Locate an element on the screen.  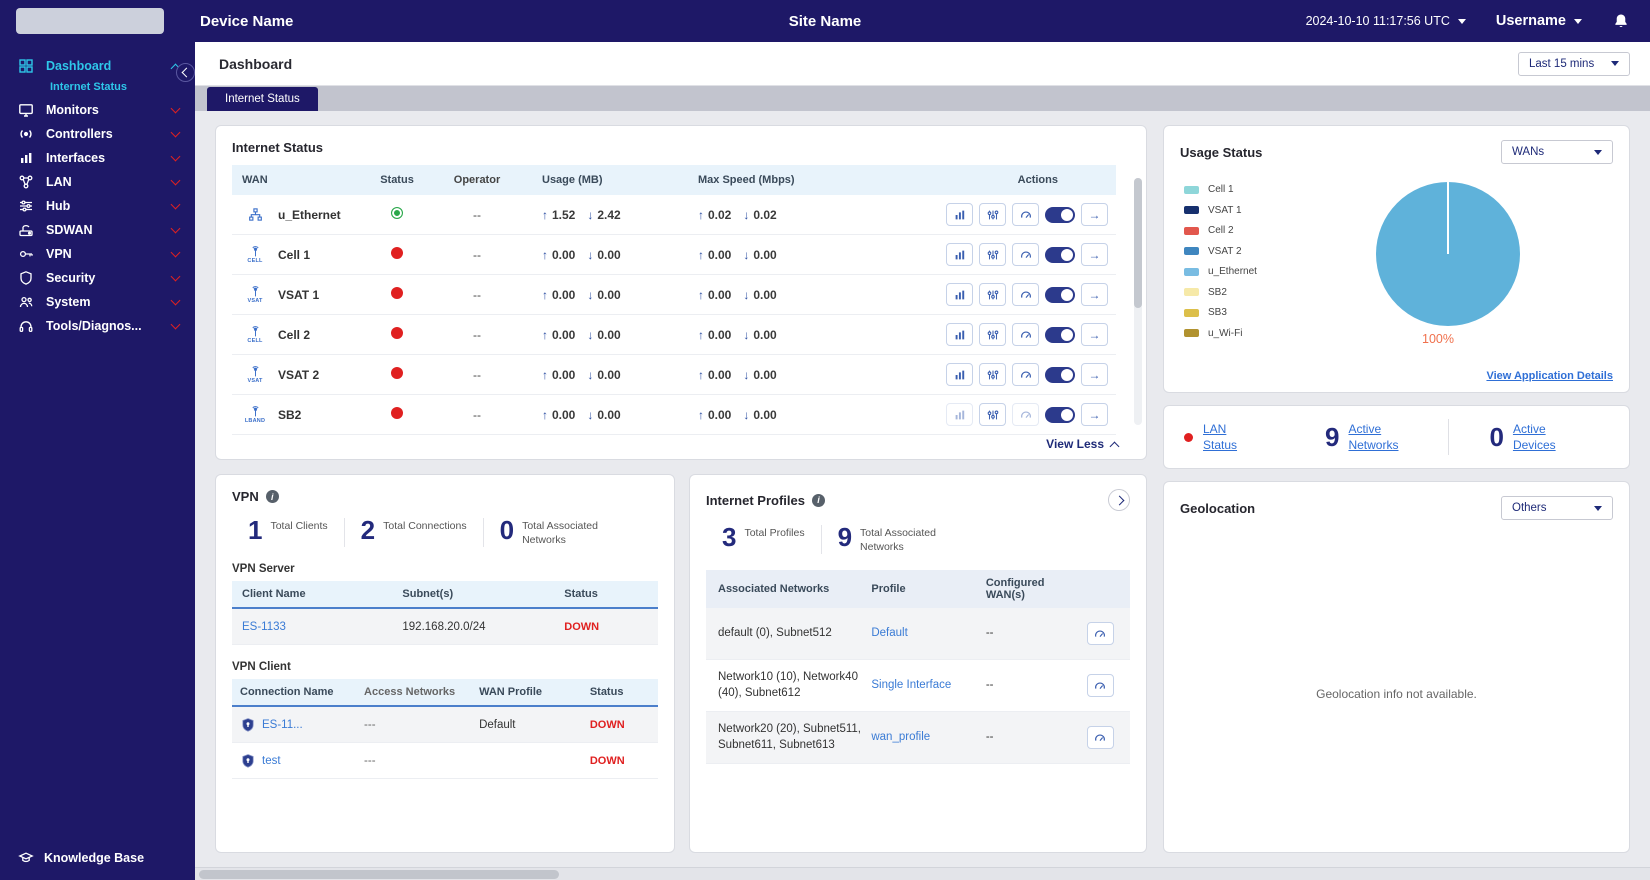
geolocation-dropdown: Others is located at coordinates (1557, 508).